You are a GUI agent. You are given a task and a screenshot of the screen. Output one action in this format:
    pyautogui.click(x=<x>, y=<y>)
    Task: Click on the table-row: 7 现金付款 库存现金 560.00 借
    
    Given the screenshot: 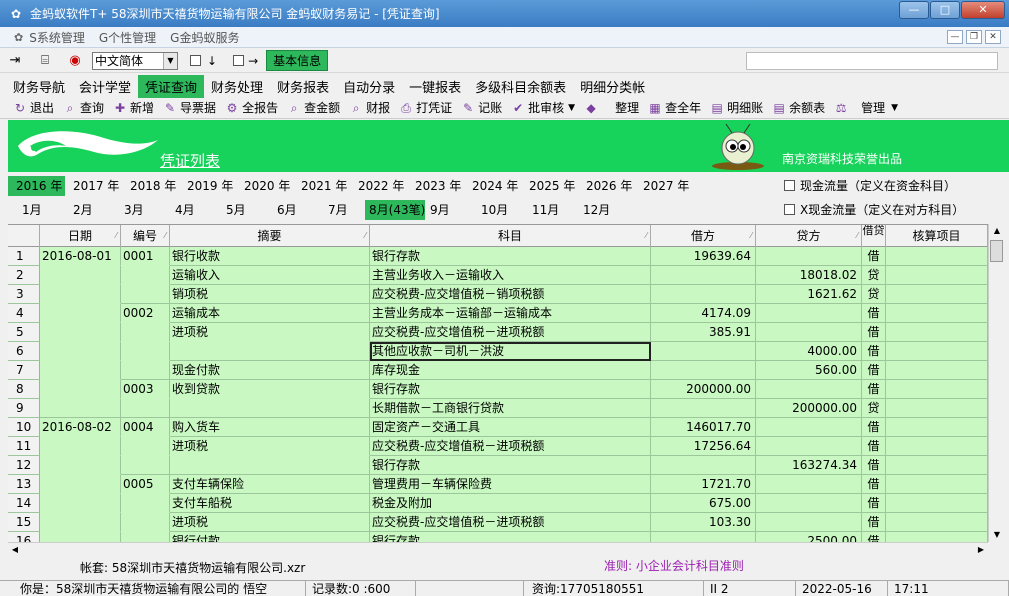 What is the action you would take?
    pyautogui.click(x=498, y=370)
    